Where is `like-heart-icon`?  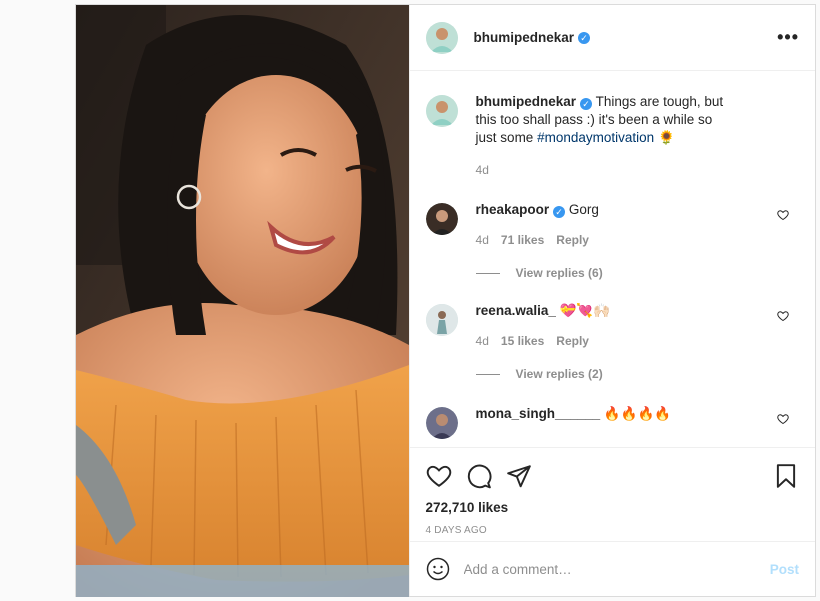
like-heart-icon is located at coordinates (439, 476).